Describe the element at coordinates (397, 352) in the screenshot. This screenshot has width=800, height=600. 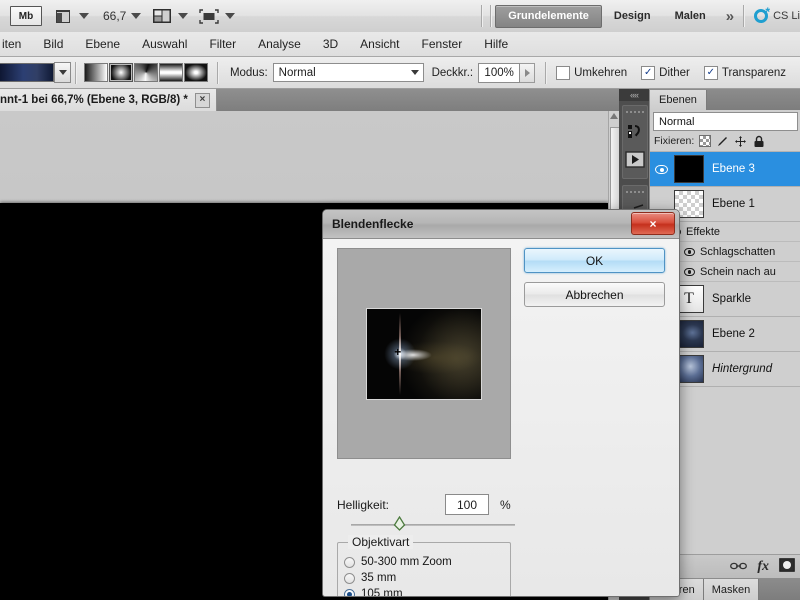
I see `flare-center-crosshair: +` at that location.